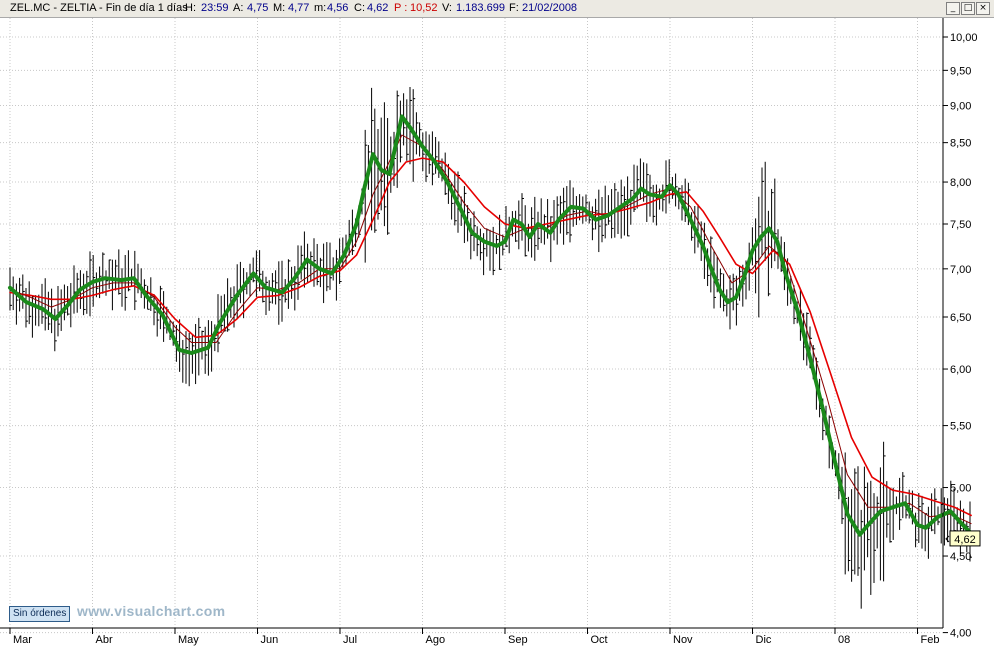 Image resolution: width=994 pixels, height=646 pixels. I want to click on min-label: m:, so click(320, 8).